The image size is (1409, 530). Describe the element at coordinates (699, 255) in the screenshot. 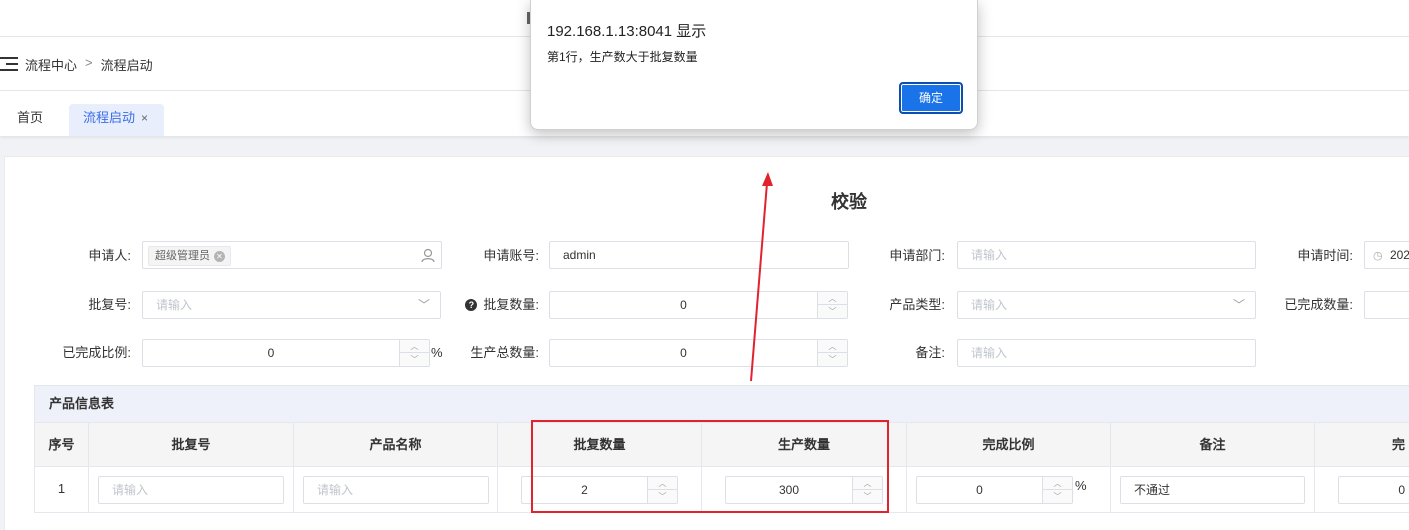

I see `account-field: admin` at that location.